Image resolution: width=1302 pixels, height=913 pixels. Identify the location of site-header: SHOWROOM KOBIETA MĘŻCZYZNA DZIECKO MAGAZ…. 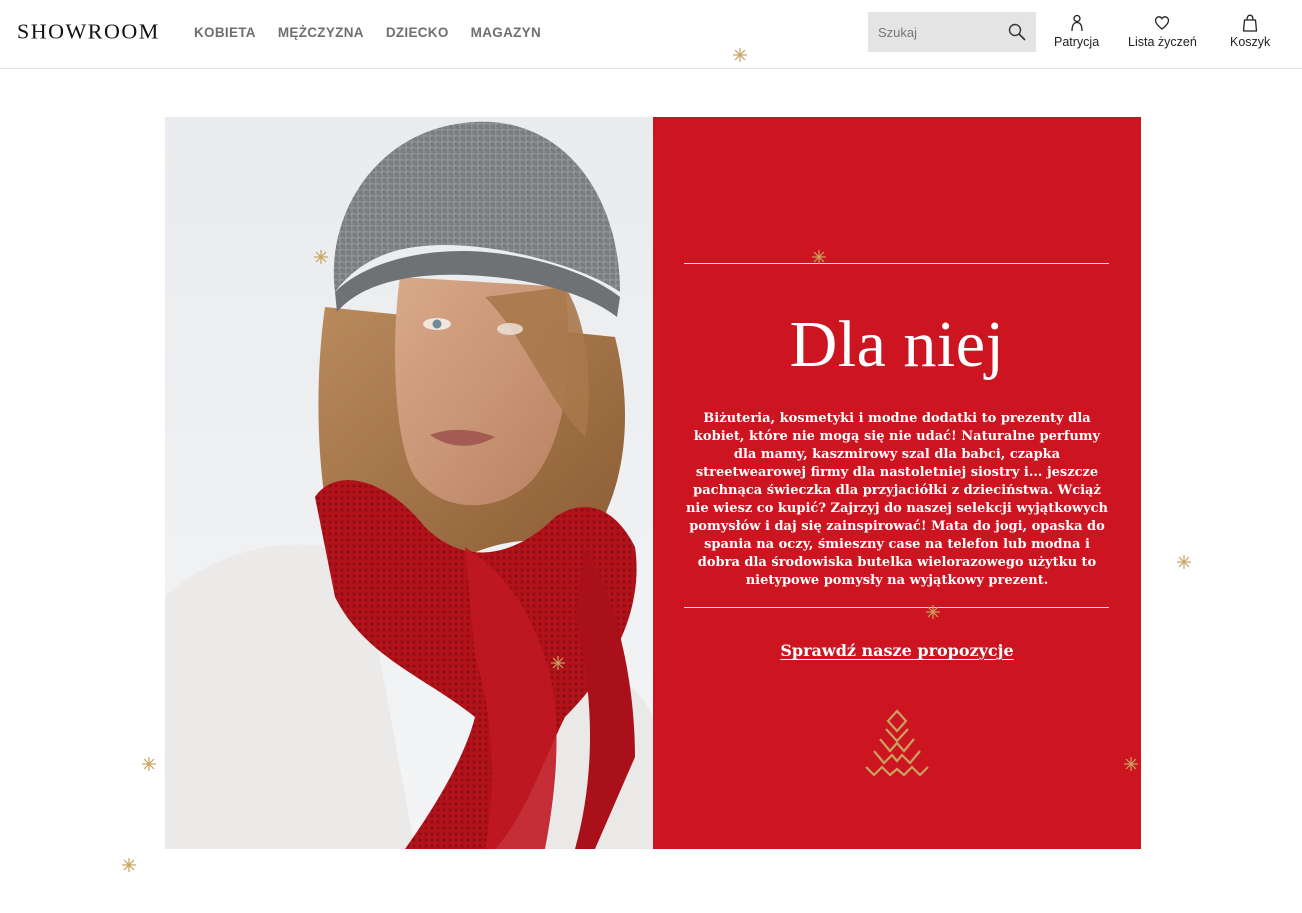
(651, 34).